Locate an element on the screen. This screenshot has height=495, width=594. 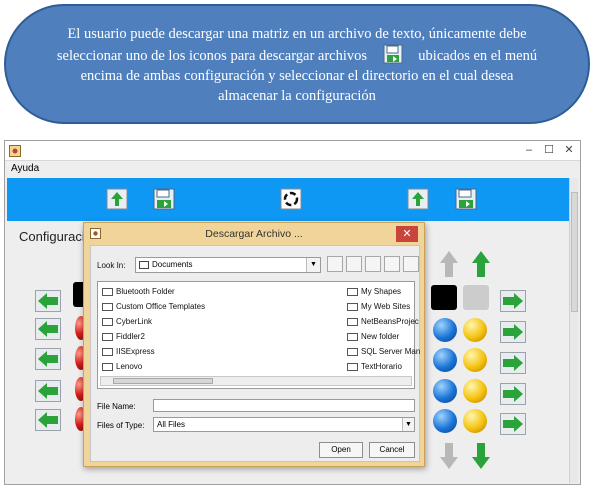
list-item: New folder is located at coordinates (373, 337).